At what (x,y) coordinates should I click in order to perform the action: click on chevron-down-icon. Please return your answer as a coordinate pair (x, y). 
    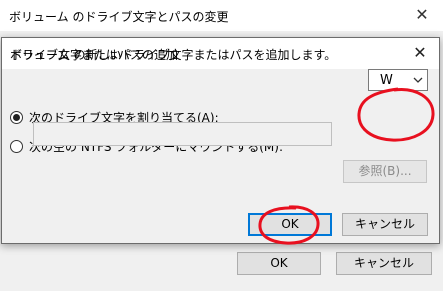
    Looking at the image, I should click on (418, 80).